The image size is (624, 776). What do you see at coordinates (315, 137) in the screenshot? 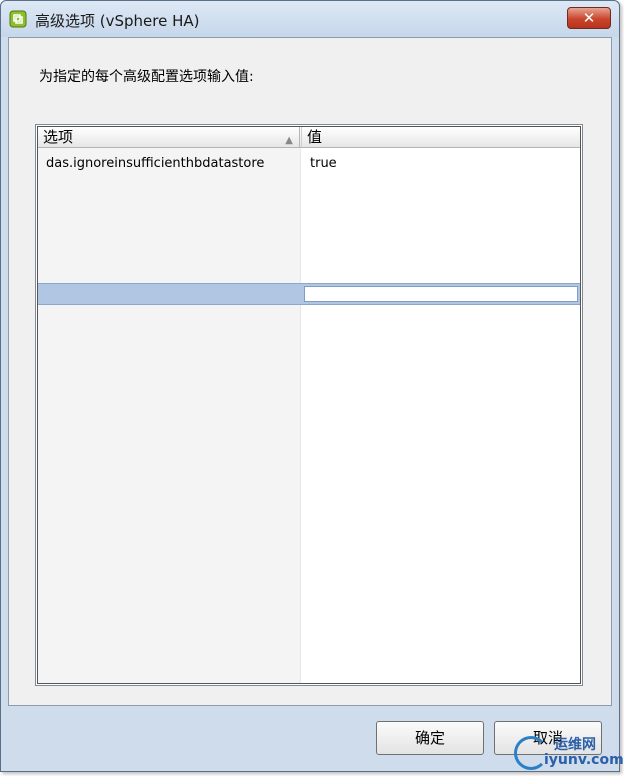
I see `column-header-value-label: 值` at bounding box center [315, 137].